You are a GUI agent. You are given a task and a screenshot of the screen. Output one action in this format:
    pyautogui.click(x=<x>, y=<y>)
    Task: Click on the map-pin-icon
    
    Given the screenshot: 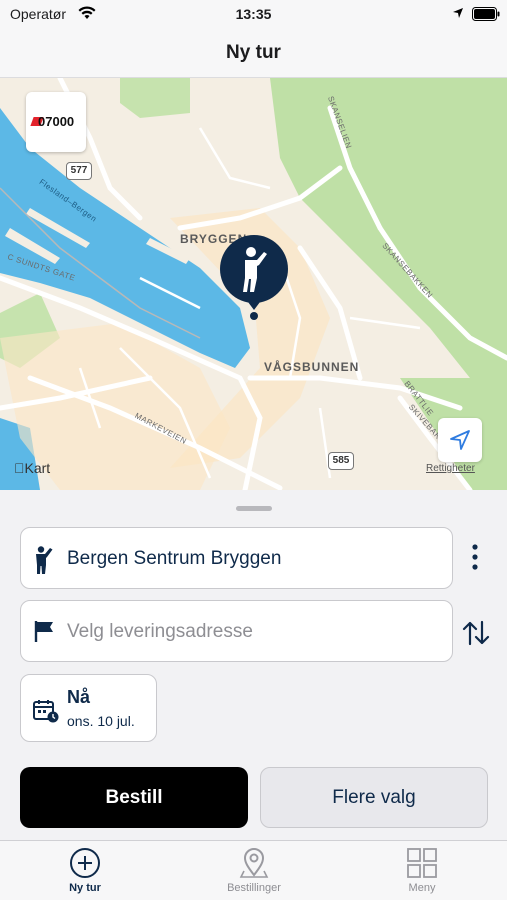 What is the action you would take?
    pyautogui.click(x=254, y=863)
    